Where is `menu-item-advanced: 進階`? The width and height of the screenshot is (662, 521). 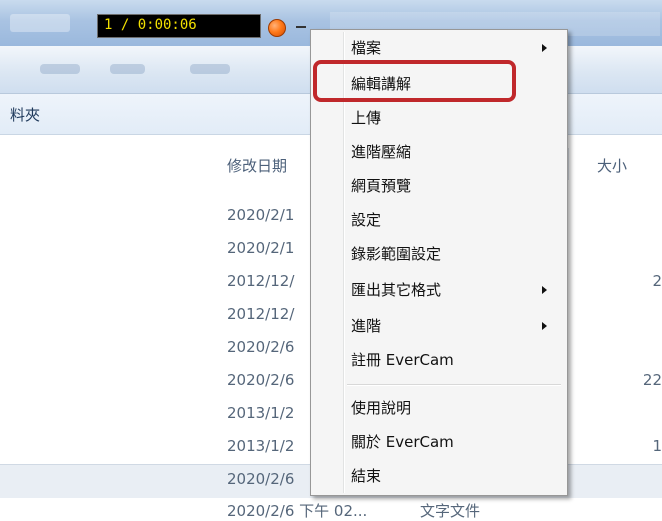 menu-item-advanced: 進階 is located at coordinates (456, 326).